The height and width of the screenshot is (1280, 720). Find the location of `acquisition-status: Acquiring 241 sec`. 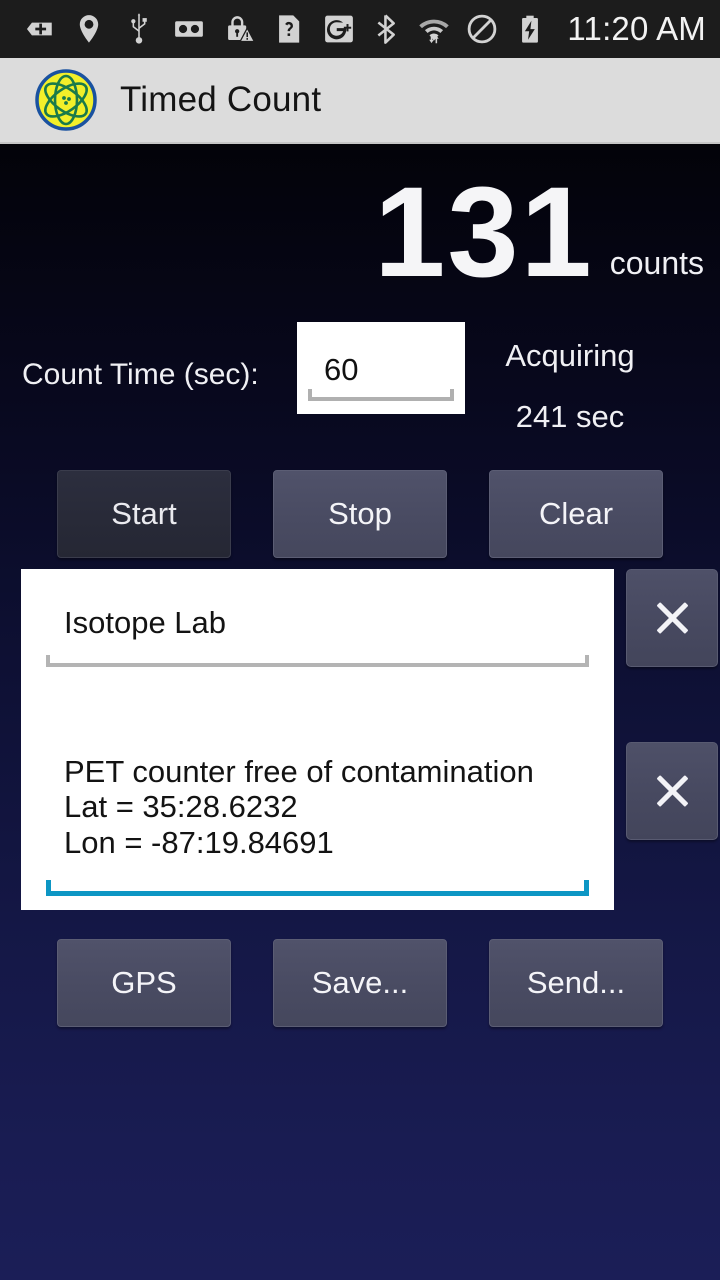

acquisition-status: Acquiring 241 sec is located at coordinates (570, 380).